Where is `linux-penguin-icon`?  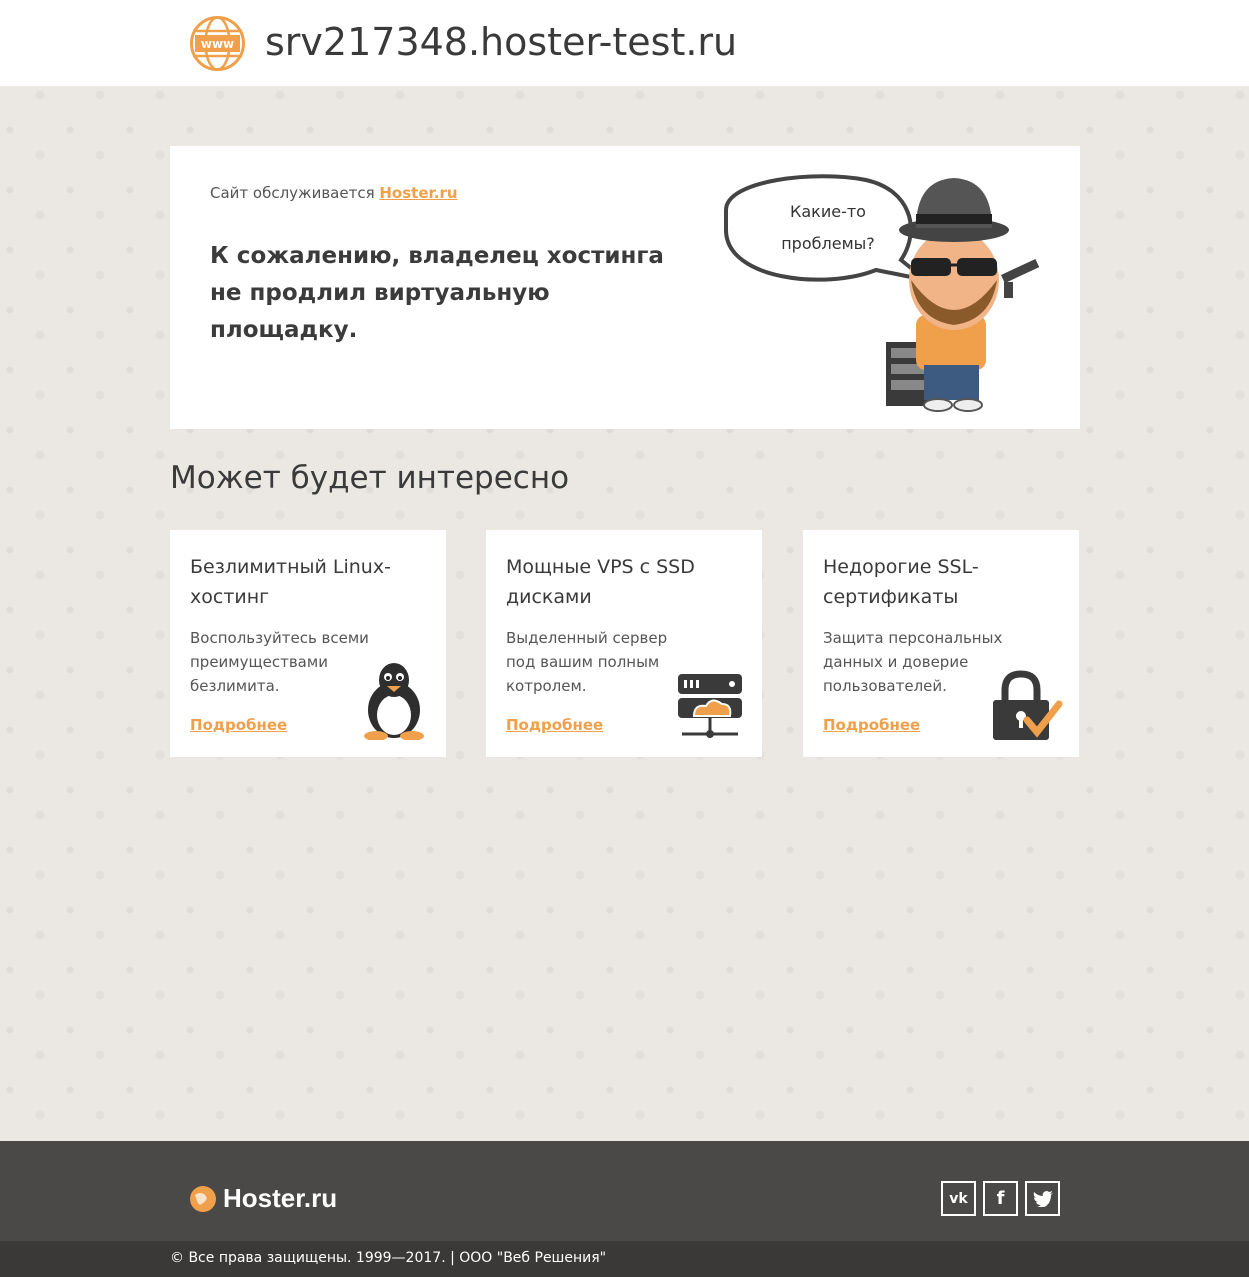
linux-penguin-icon is located at coordinates (394, 701).